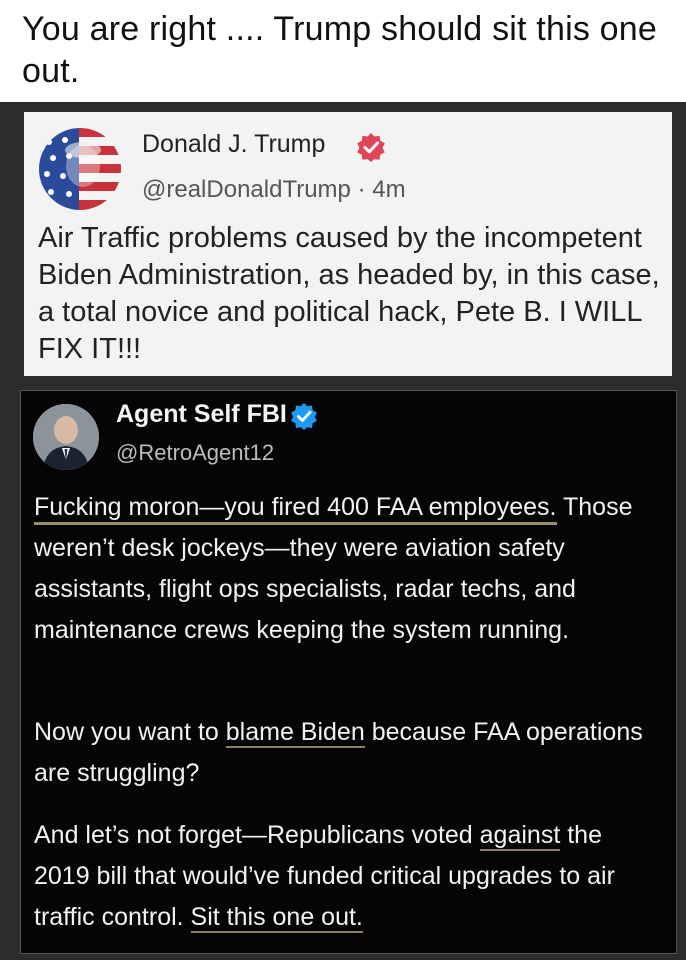 The width and height of the screenshot is (686, 960). Describe the element at coordinates (195, 453) in the screenshot. I see `agent-handle: @RetroAgent12` at that location.